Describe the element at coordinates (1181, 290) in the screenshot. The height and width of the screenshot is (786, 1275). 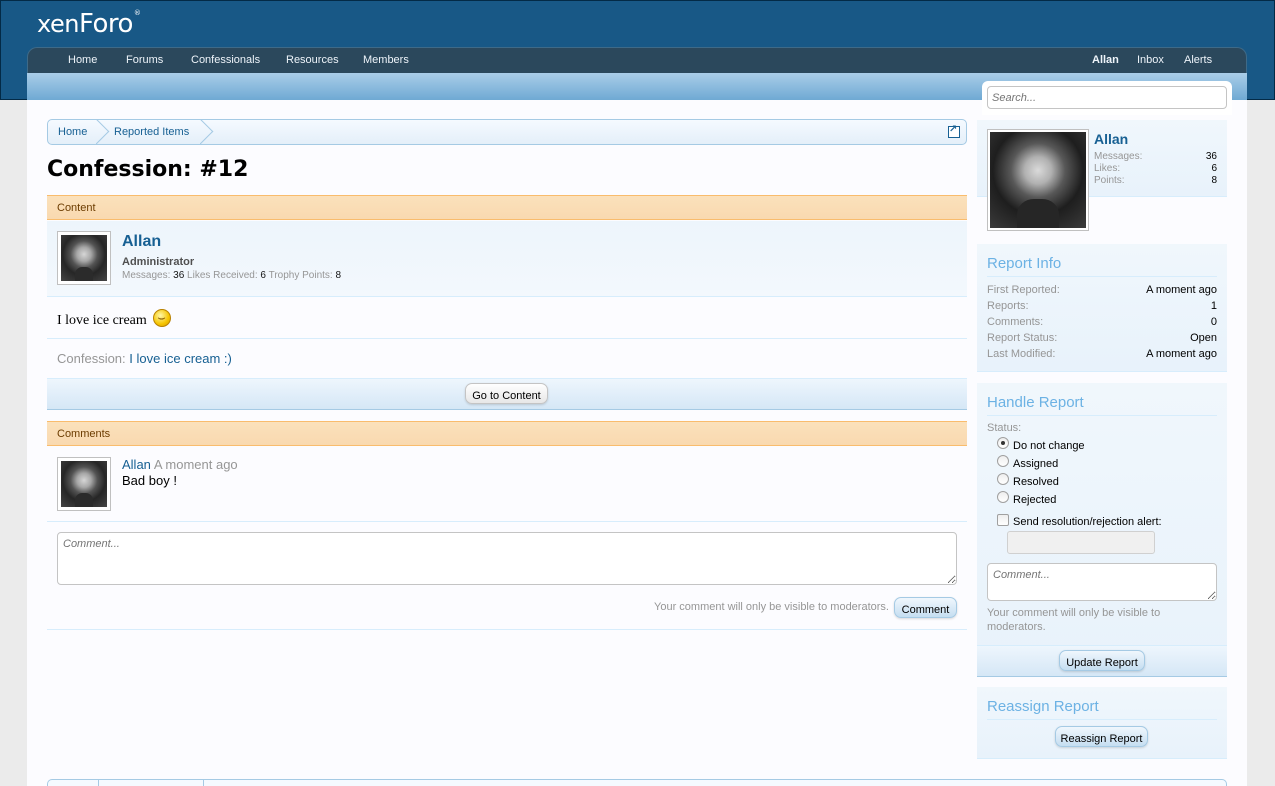
I see `first-reported-value: A moment ago` at that location.